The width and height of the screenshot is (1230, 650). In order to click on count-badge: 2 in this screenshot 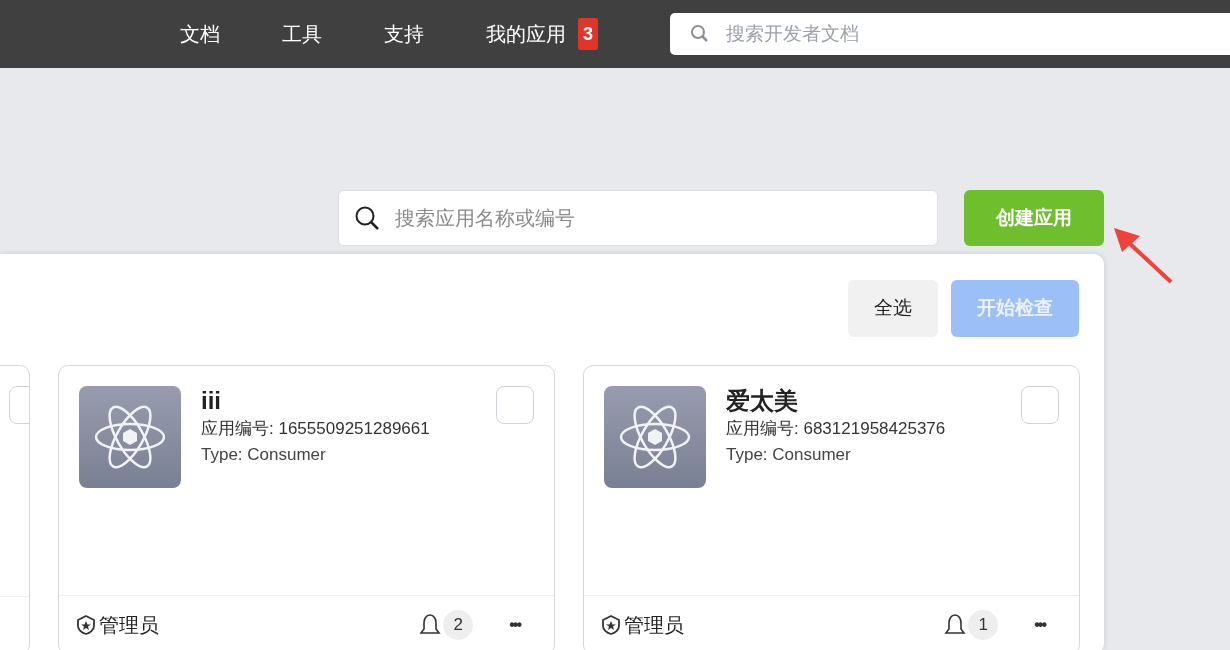, I will do `click(458, 625)`.